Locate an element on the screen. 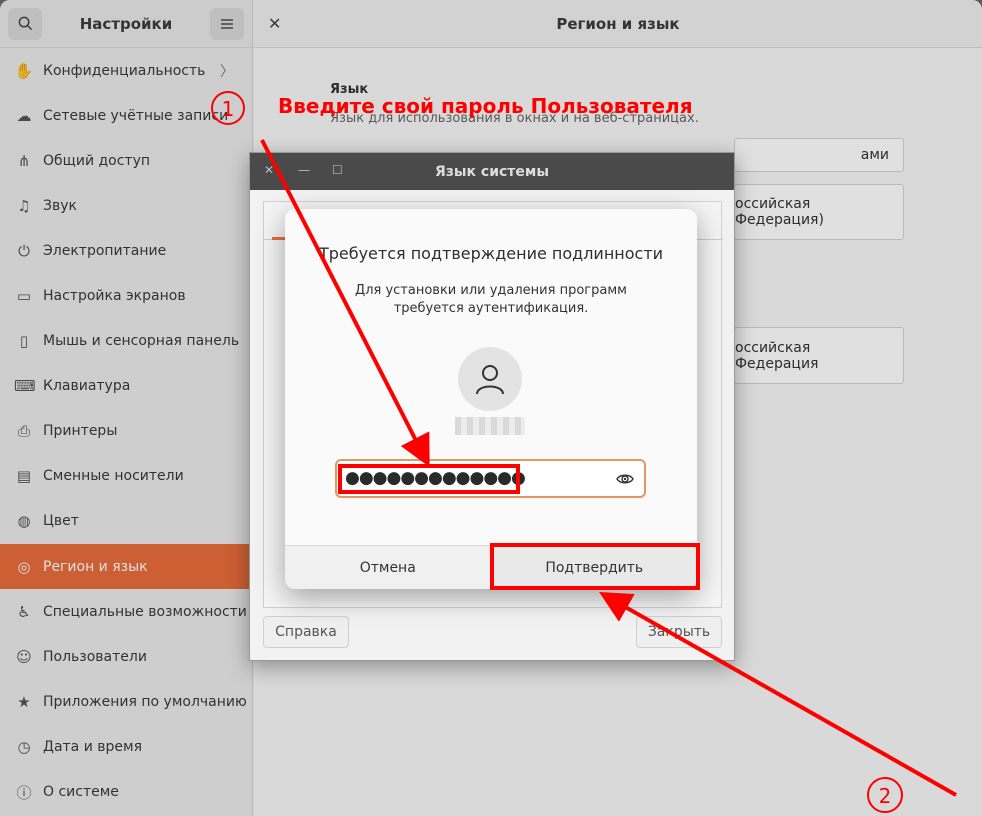  step2-arrow is located at coordinates (778, 694).